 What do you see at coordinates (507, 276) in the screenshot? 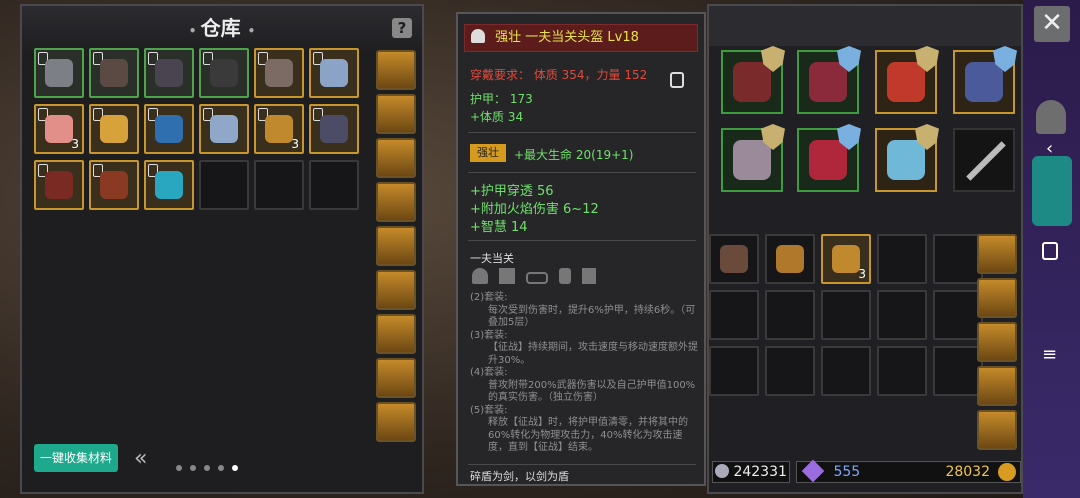
I see `chest-armor-icon` at bounding box center [507, 276].